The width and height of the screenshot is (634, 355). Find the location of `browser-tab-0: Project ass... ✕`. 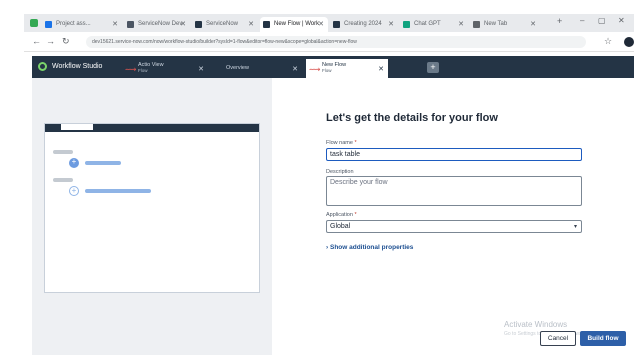

browser-tab-0: Project ass... ✕ is located at coordinates (82, 24).